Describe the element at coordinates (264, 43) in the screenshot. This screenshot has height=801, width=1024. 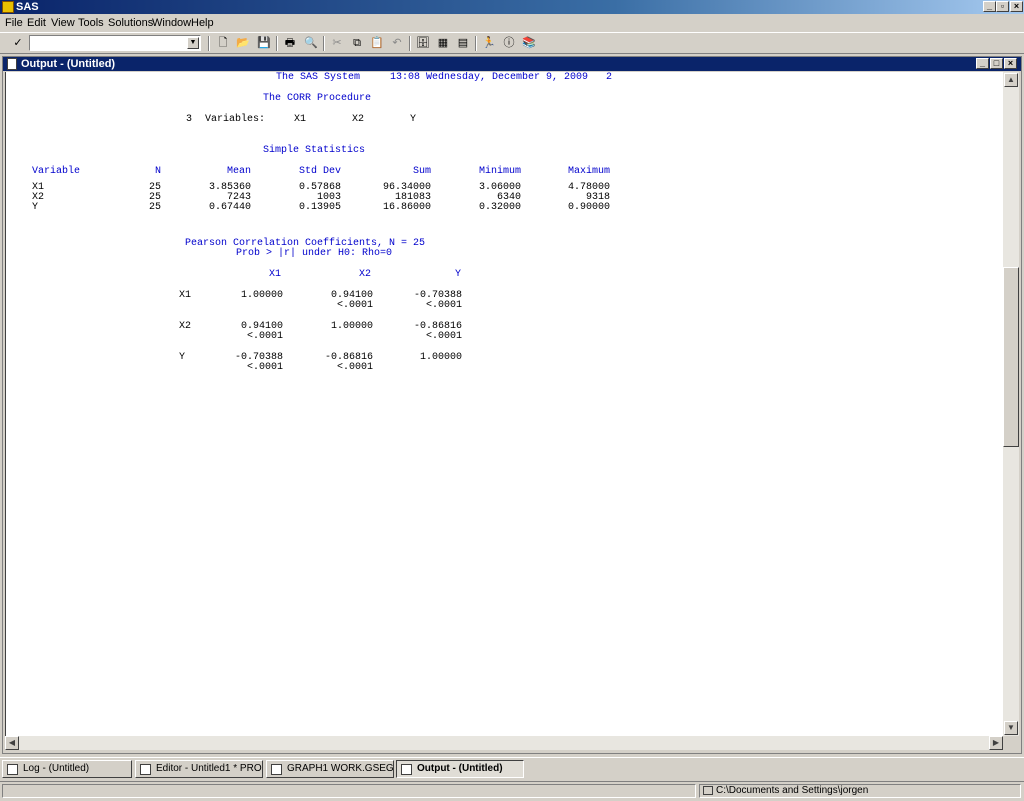
I see `save-icon: 💾` at that location.